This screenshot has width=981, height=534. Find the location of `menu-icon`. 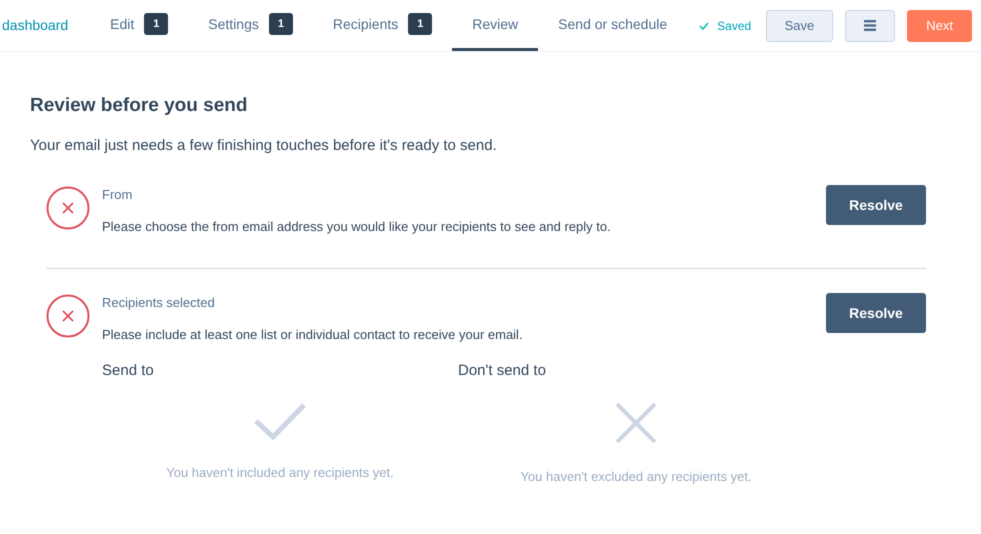

menu-icon is located at coordinates (870, 25).